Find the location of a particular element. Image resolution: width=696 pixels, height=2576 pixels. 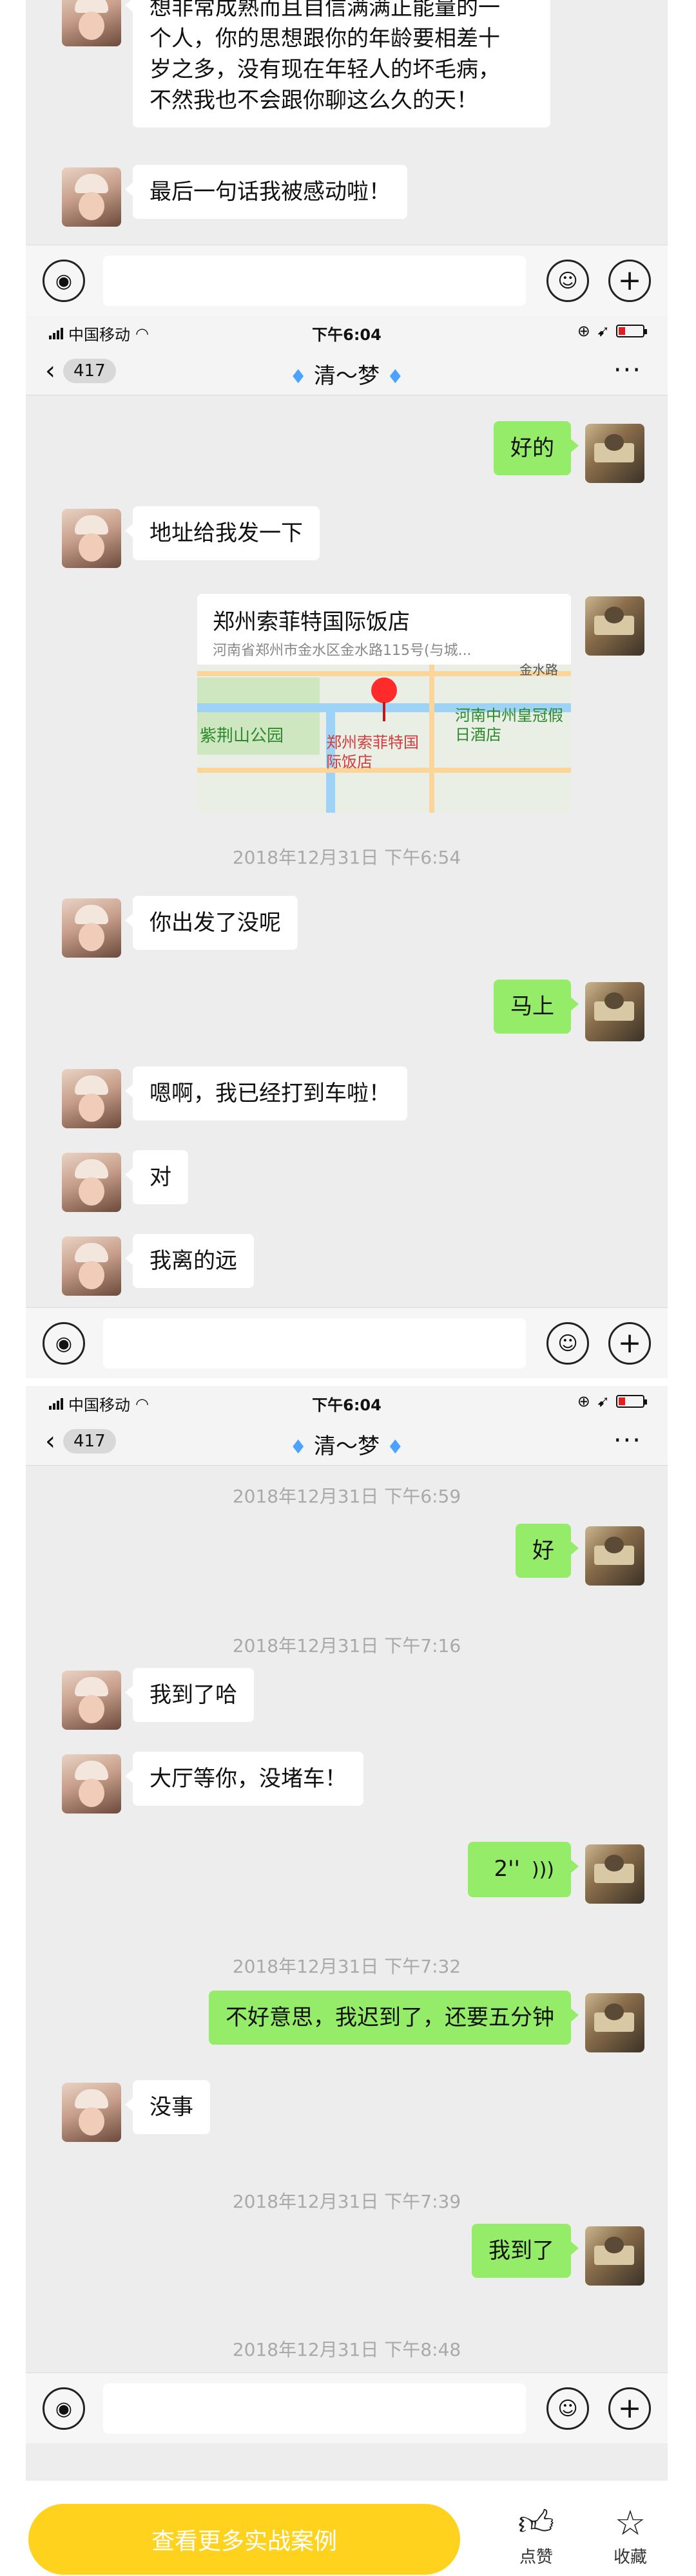

message-bubble-her: 大厅等你，没堵车！ is located at coordinates (244, 1779).